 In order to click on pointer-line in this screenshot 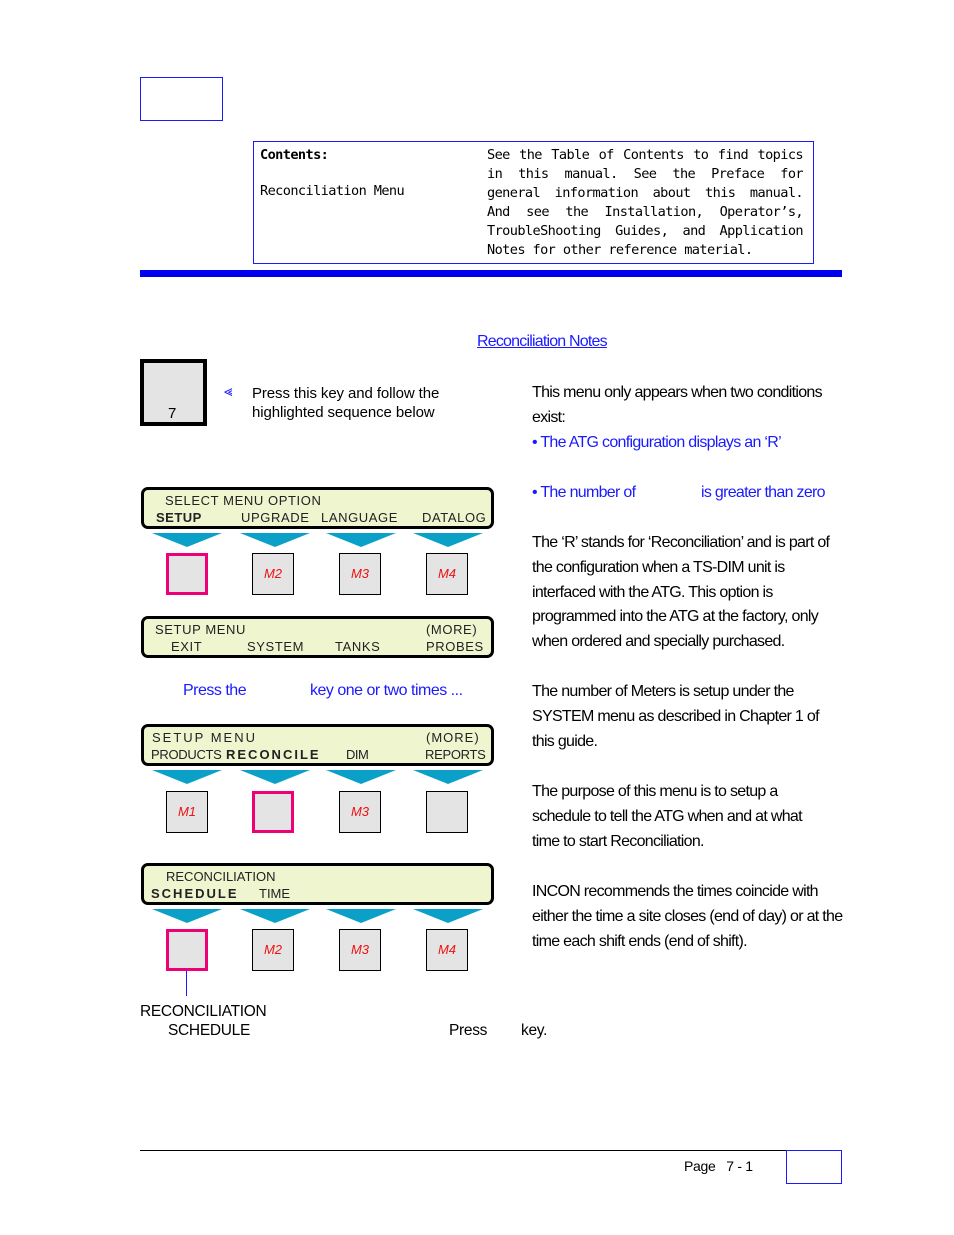, I will do `click(186, 983)`.